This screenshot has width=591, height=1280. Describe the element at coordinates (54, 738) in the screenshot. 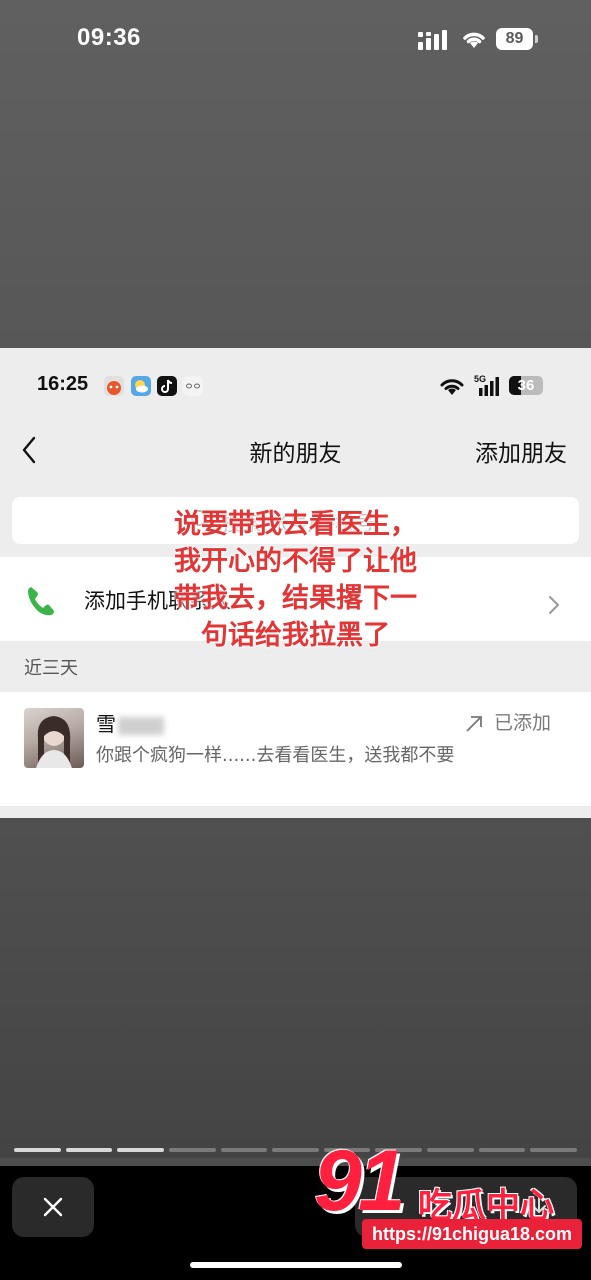

I see `avatar` at that location.